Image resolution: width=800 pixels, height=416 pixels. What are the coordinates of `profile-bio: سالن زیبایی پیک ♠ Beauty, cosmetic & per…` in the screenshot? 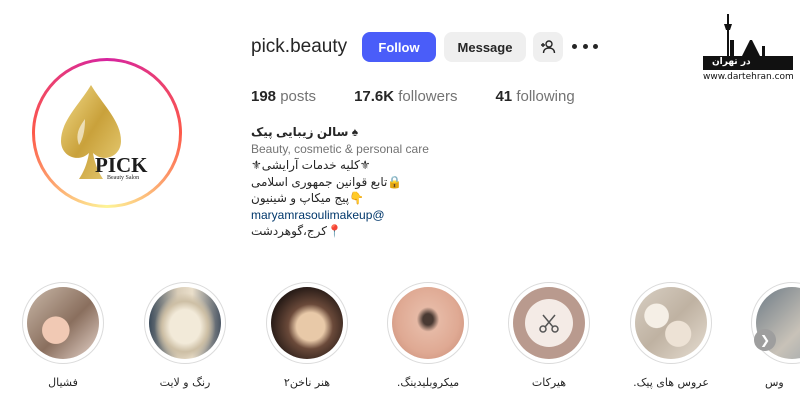 It's located at (371, 182).